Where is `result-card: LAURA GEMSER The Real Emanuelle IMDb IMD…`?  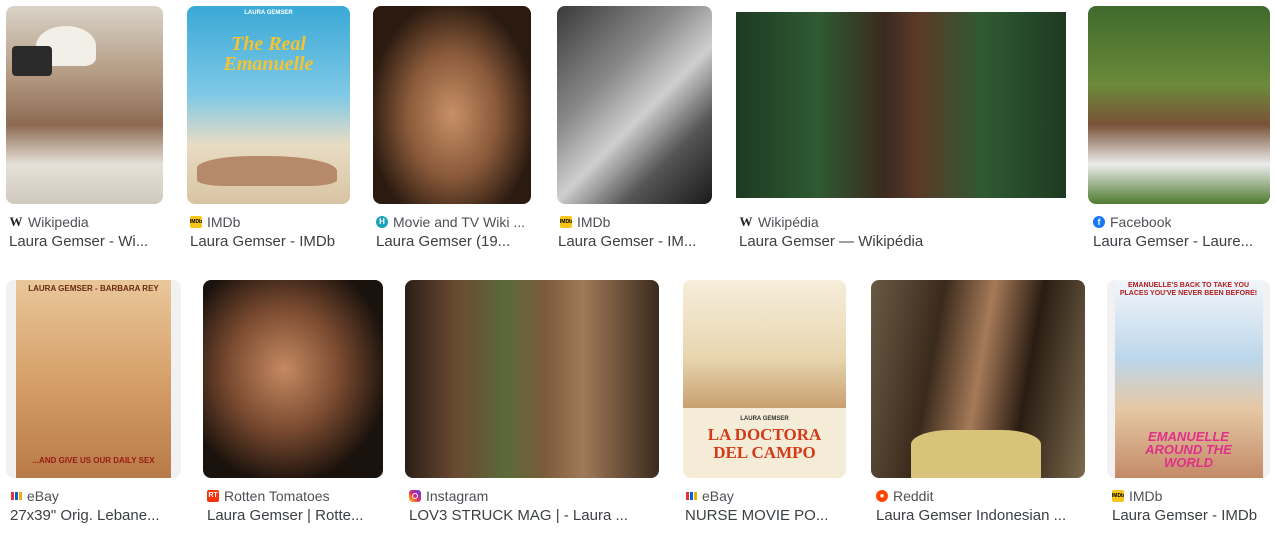
result-card: LAURA GEMSER The Real Emanuelle IMDb IMD… is located at coordinates (268, 131).